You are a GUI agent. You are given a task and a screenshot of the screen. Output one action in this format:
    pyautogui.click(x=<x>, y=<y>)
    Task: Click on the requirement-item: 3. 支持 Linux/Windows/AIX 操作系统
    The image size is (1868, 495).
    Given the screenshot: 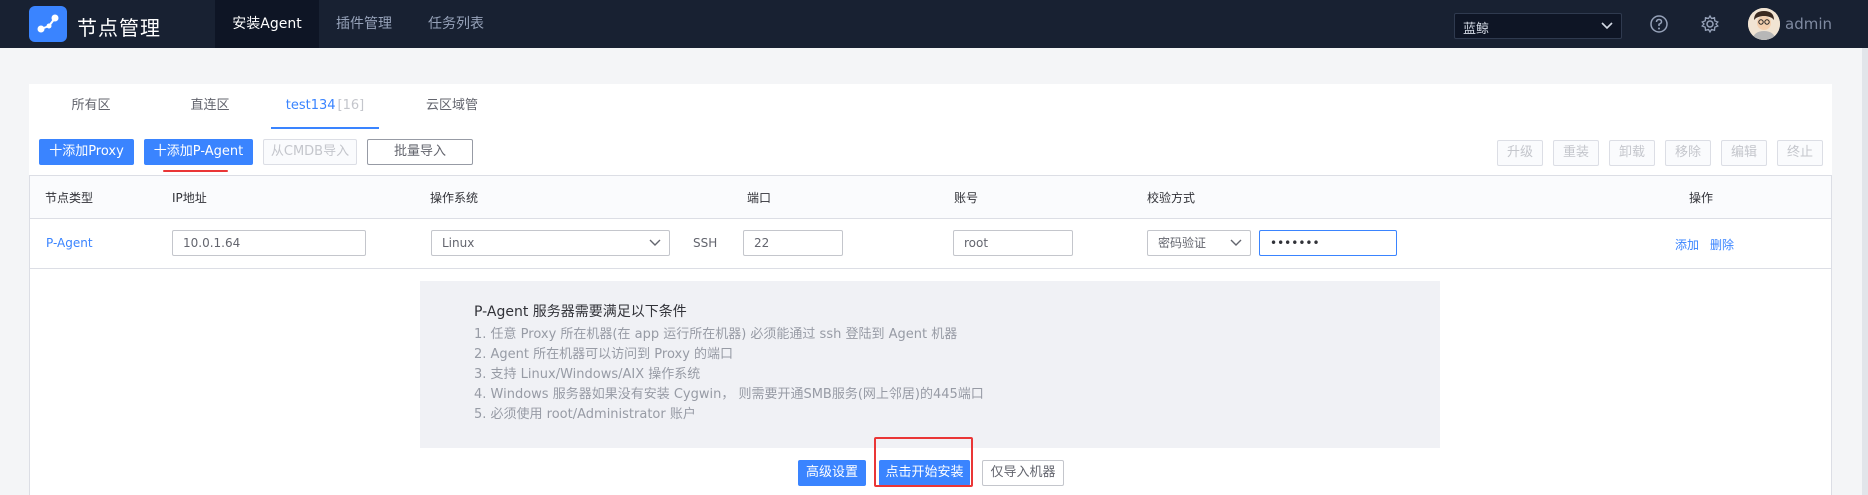 What is the action you would take?
    pyautogui.click(x=587, y=374)
    